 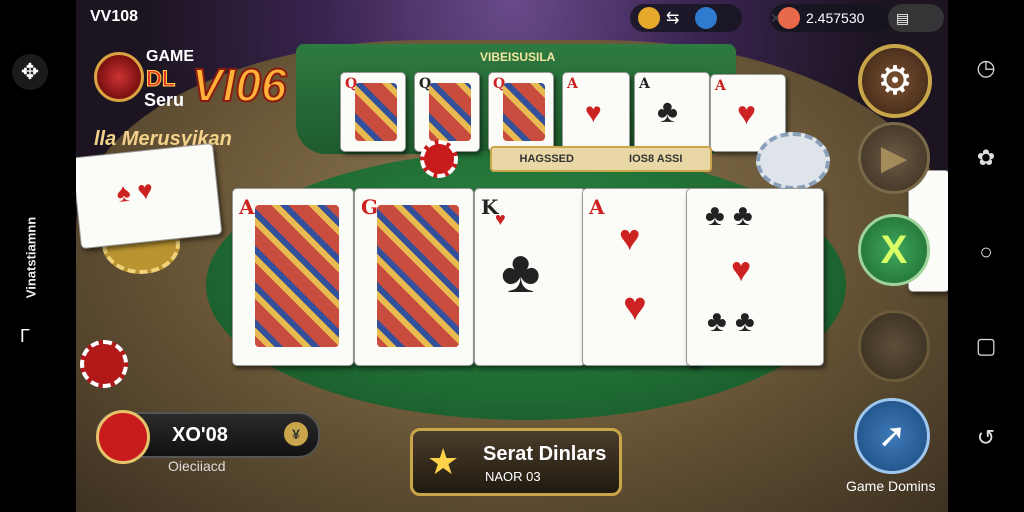 What do you see at coordinates (986, 158) in the screenshot?
I see `puzzle-icon: ✿` at bounding box center [986, 158].